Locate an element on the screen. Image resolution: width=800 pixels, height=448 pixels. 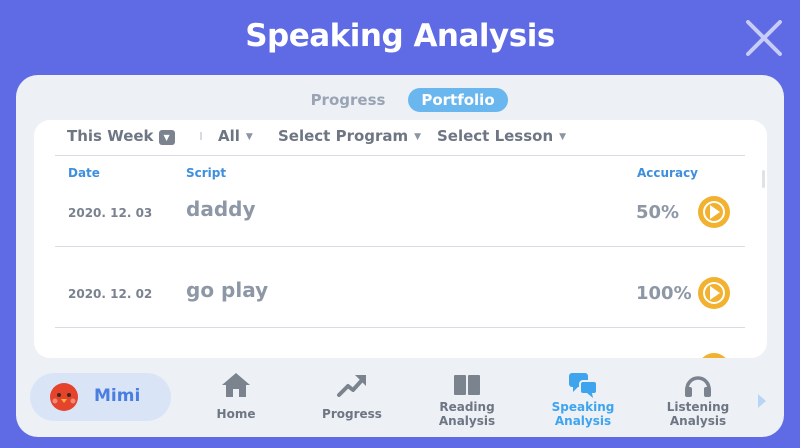
nav-listening-analysis: Listening Analysis is located at coordinates (698, 401).